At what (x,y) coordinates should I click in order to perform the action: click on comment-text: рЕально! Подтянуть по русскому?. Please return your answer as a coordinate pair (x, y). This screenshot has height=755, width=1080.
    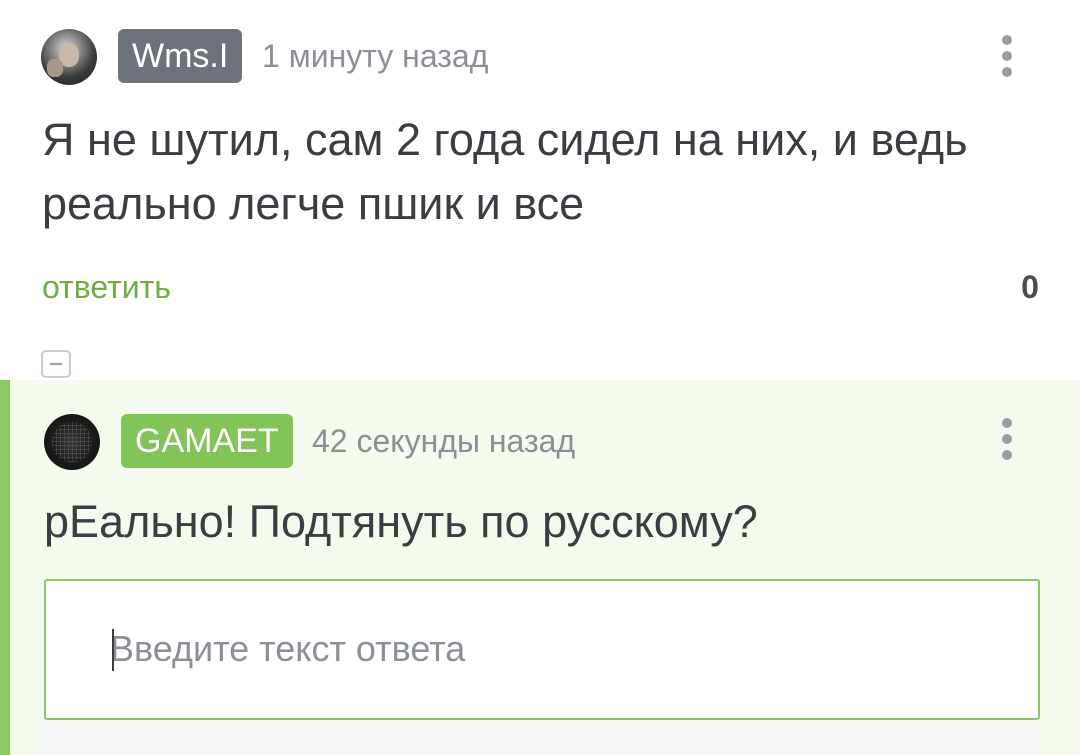
    Looking at the image, I should click on (401, 521).